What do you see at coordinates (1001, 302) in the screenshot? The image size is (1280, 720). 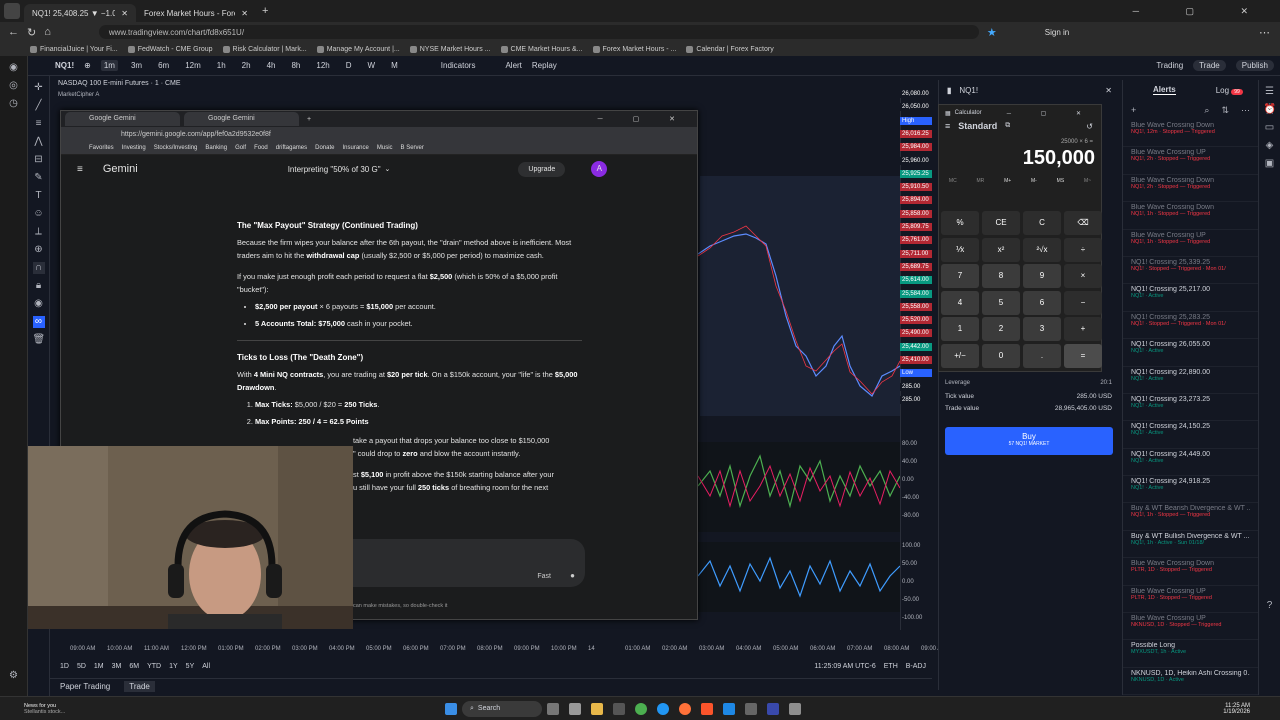 I see `digit-5-key: 5` at bounding box center [1001, 302].